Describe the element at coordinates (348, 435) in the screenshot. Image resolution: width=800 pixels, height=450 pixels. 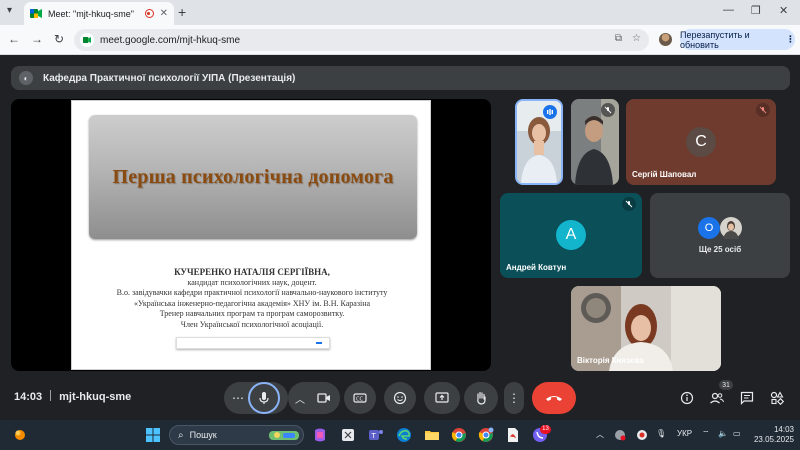
I see `snipping-tool-icon` at that location.